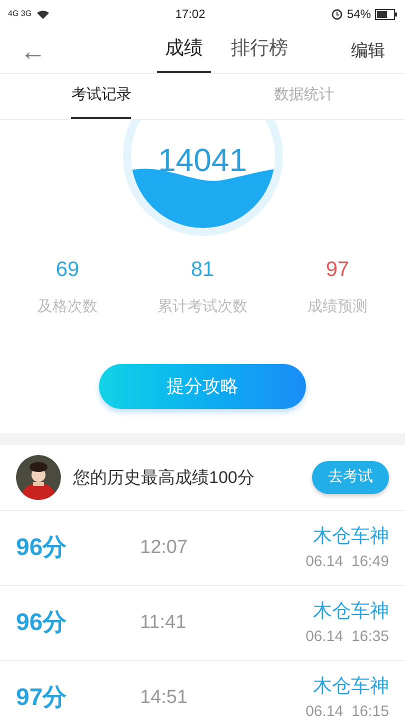 The width and height of the screenshot is (405, 720). What do you see at coordinates (42, 698) in the screenshot?
I see `record-score: 97分` at bounding box center [42, 698].